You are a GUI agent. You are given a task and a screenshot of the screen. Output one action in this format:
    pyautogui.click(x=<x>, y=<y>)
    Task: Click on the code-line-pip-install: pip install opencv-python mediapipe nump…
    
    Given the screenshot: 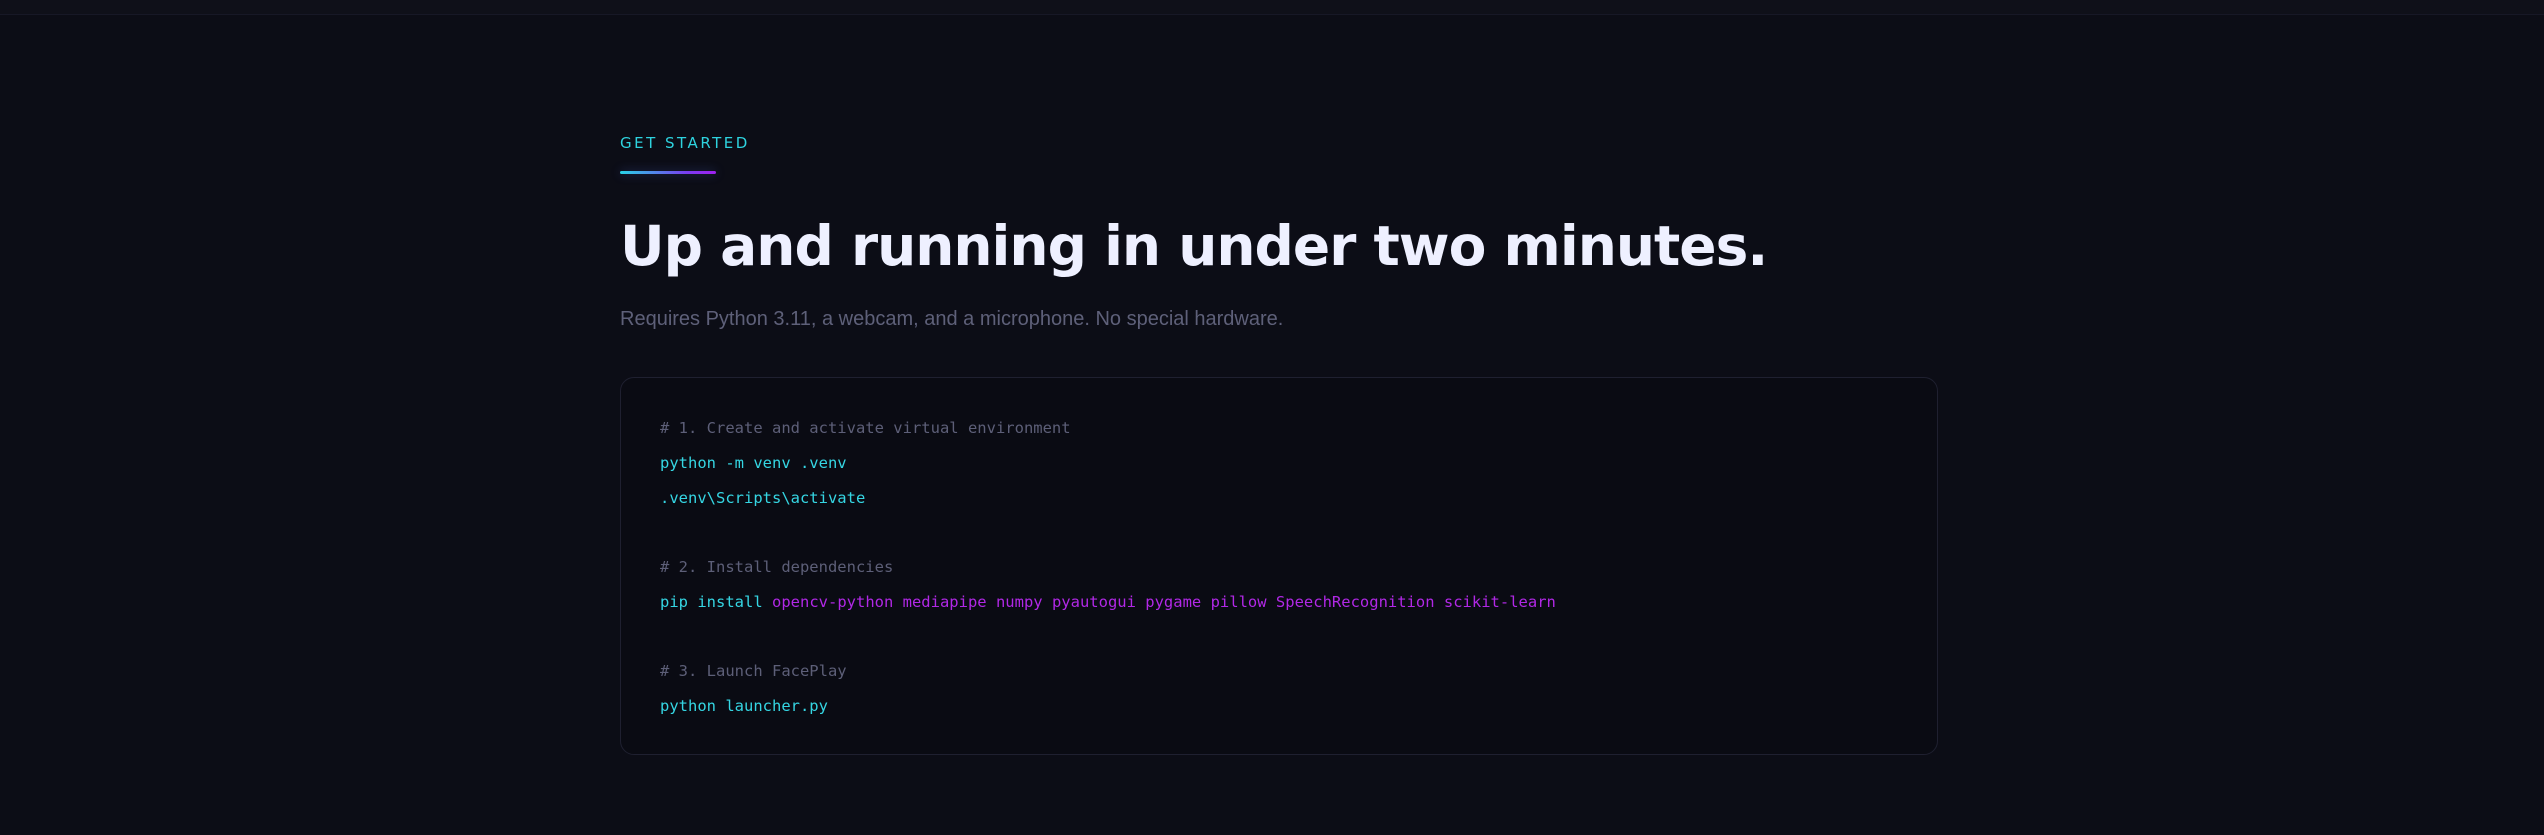 What is the action you would take?
    pyautogui.click(x=1108, y=602)
    